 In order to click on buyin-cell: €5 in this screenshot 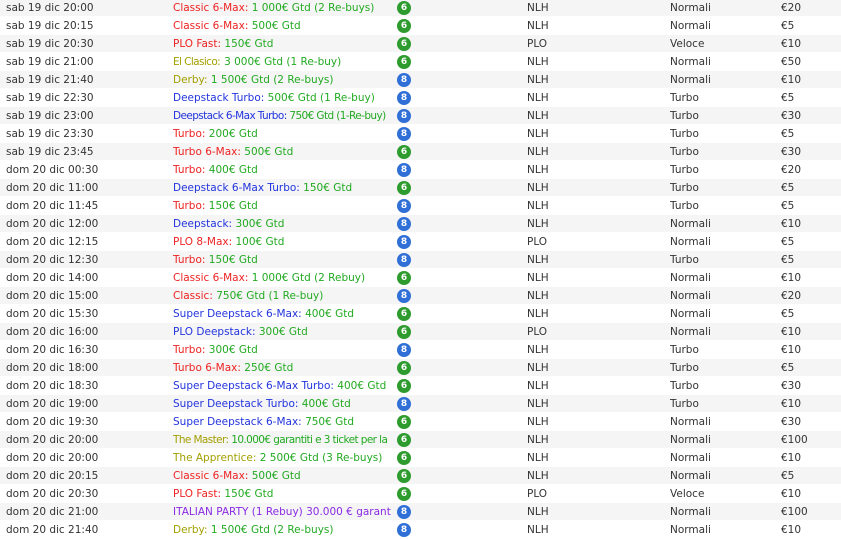, I will do `click(788, 476)`.